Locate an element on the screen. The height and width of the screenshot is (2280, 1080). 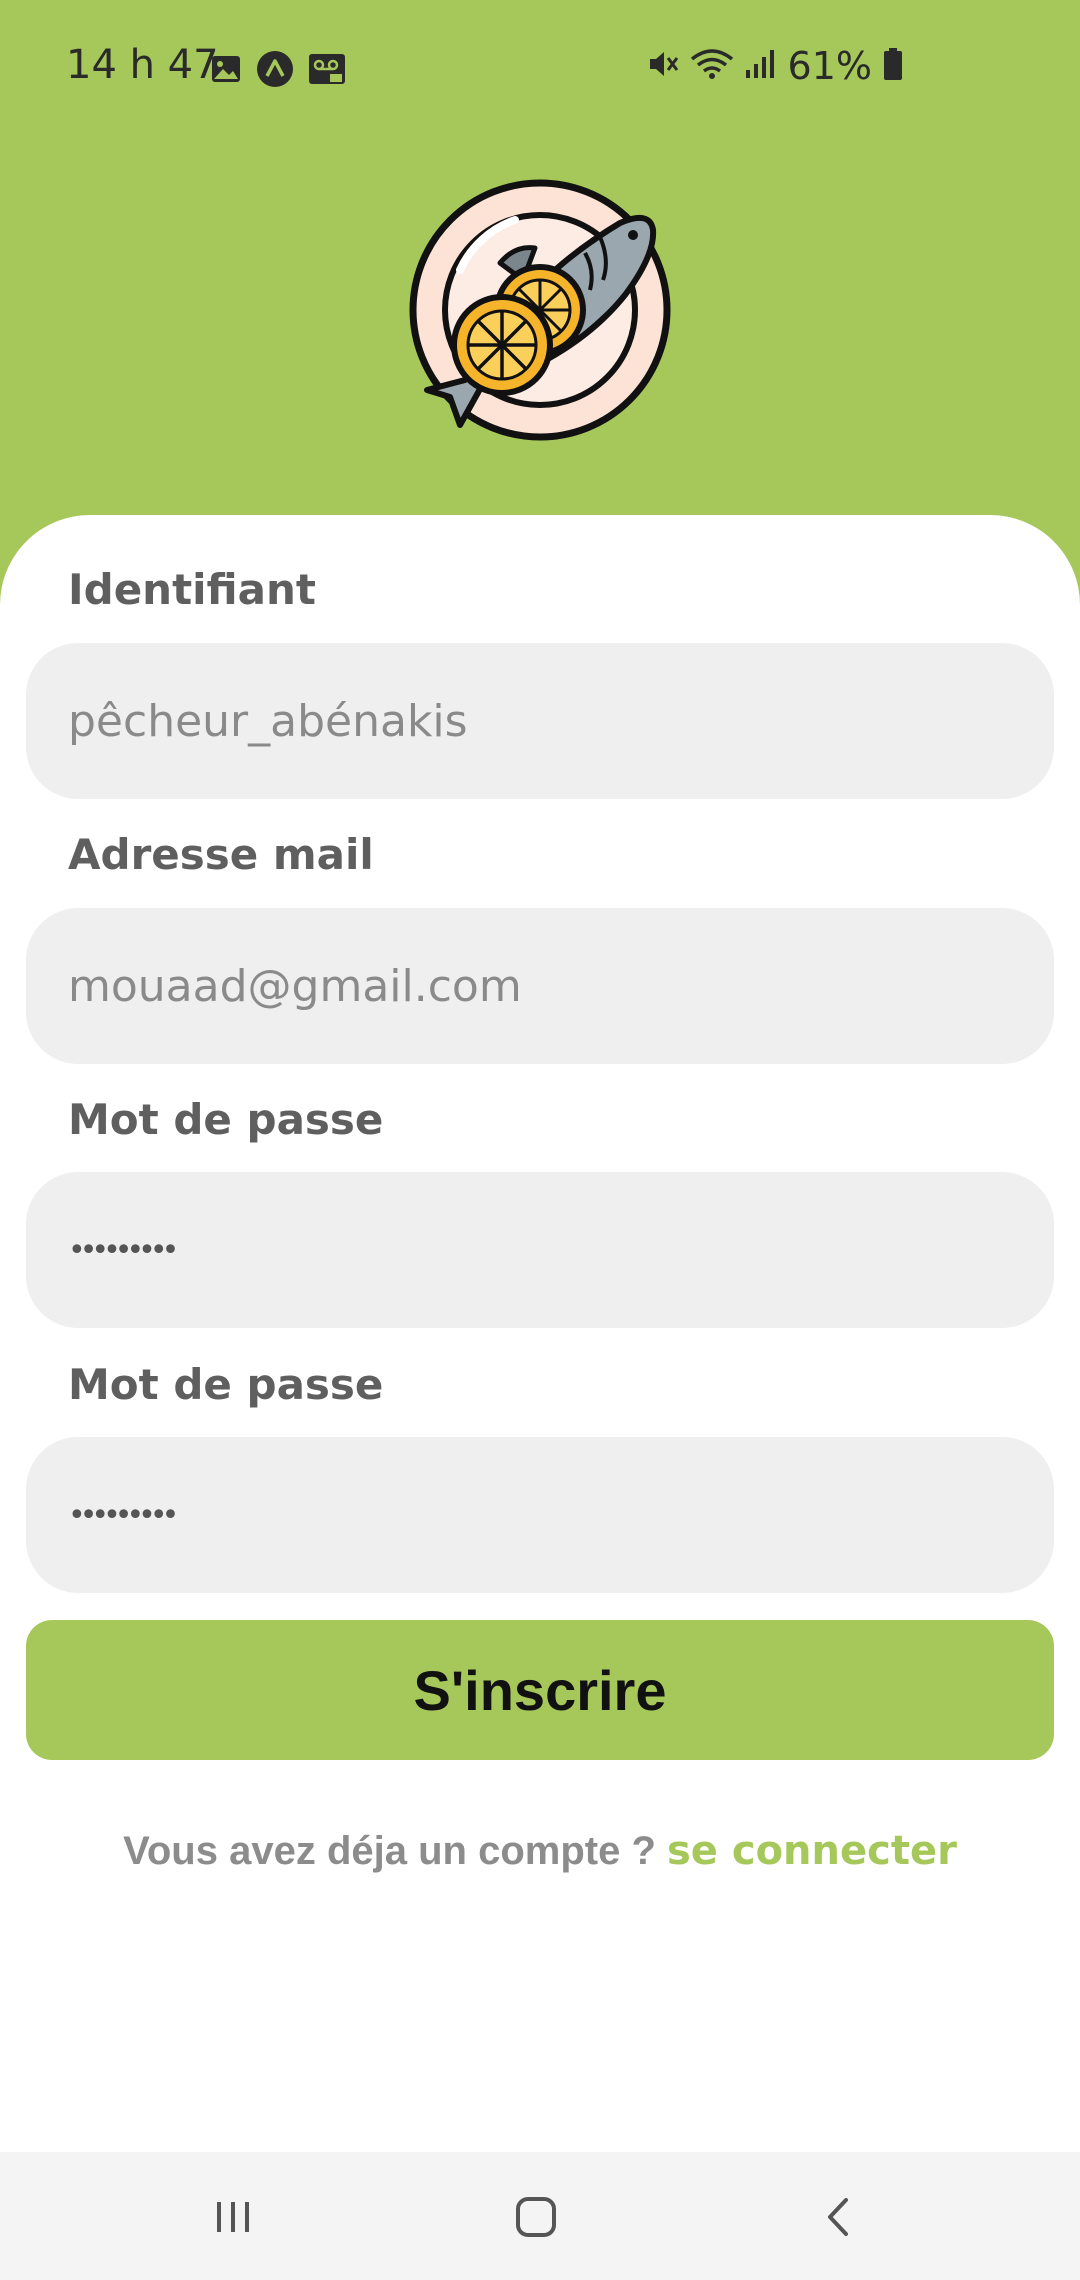
status-system-icons: 61% is located at coordinates (775, 66).